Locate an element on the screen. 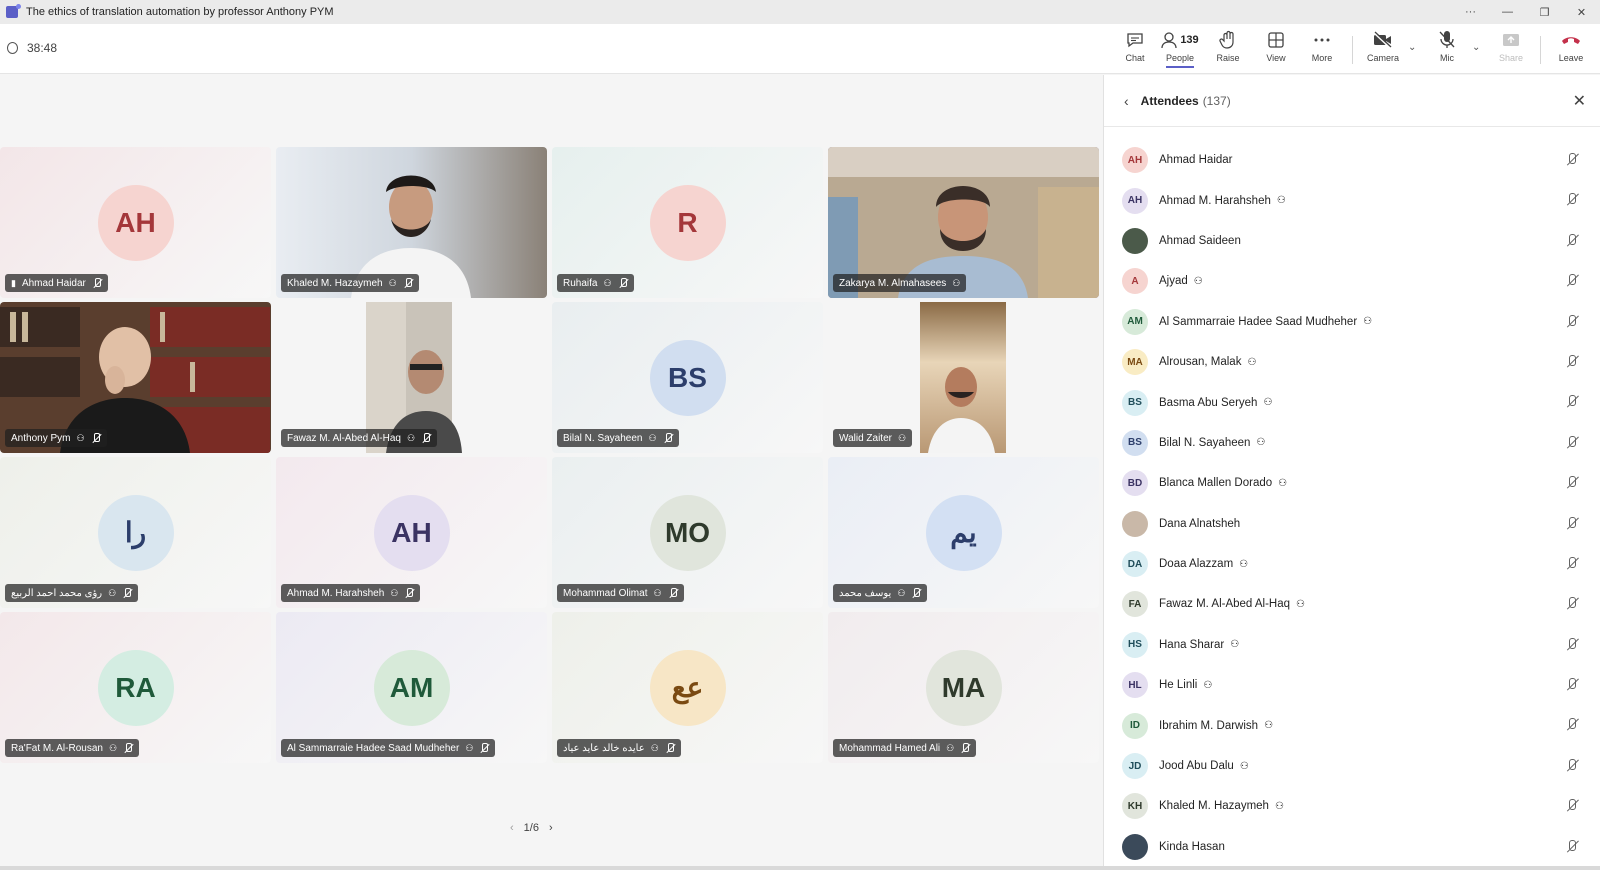 The width and height of the screenshot is (1600, 870). attendee-row: BD Blanca Mallen Dorado ⚇ is located at coordinates (1352, 483).